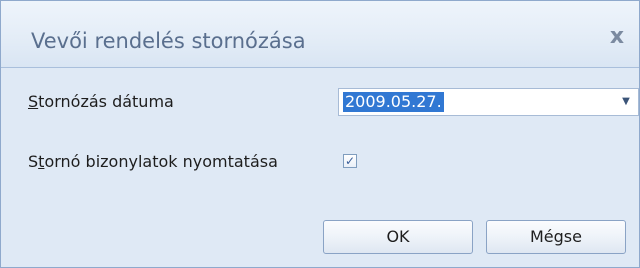  I want to click on print-documents-checkbox: ✓, so click(350, 161).